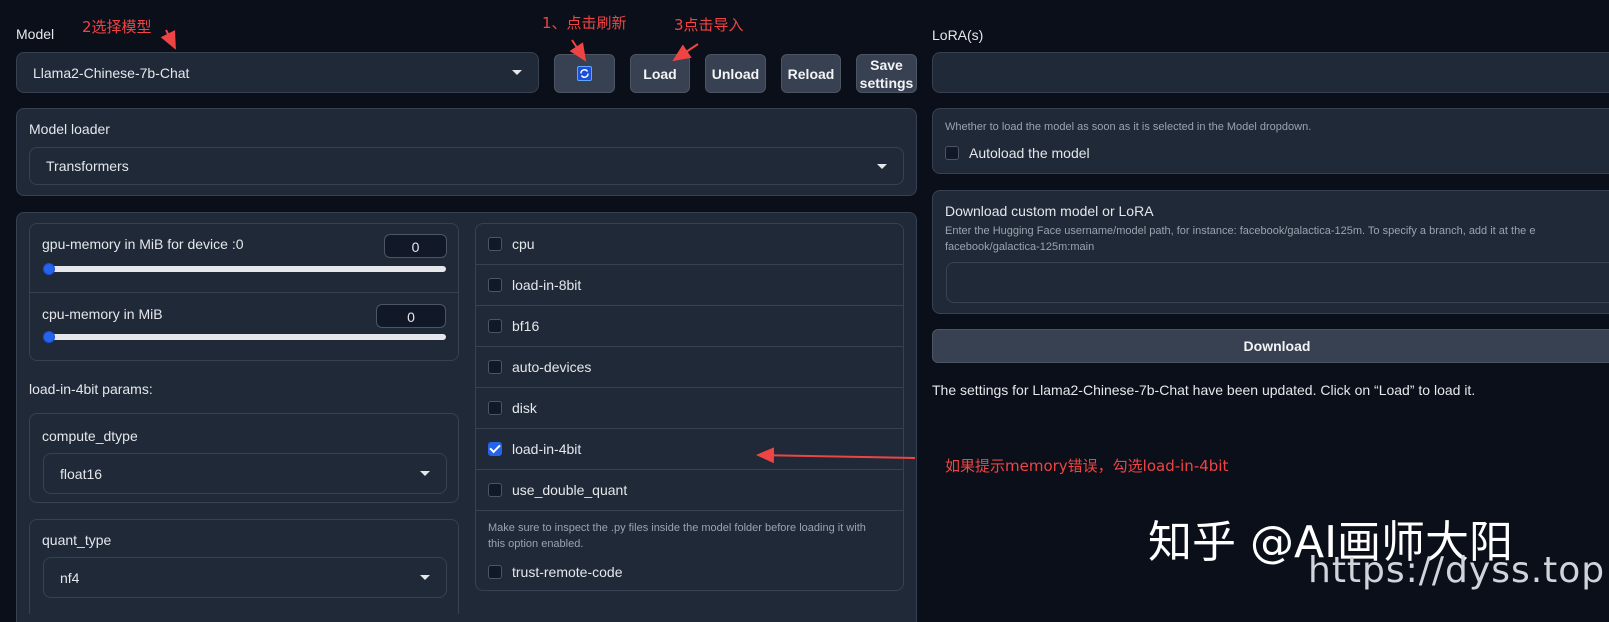  I want to click on compute-dtype-value: float16, so click(81, 473).